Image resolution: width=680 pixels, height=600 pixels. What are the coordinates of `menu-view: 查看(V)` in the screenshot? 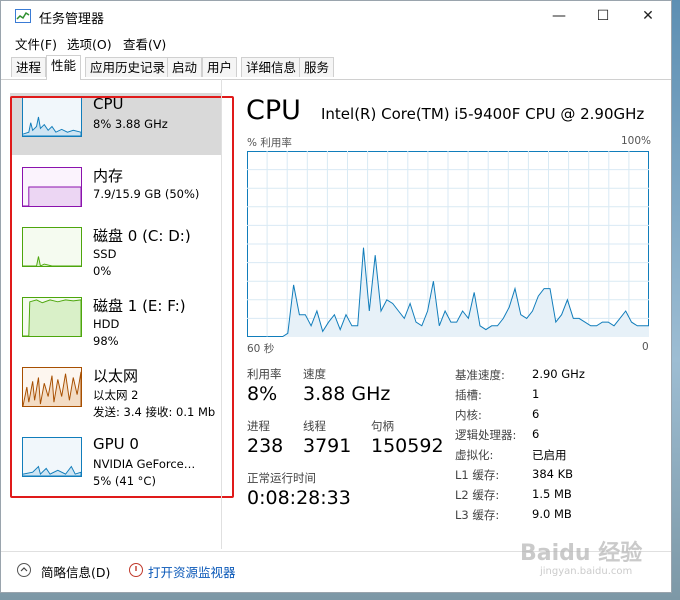 It's located at (144, 43).